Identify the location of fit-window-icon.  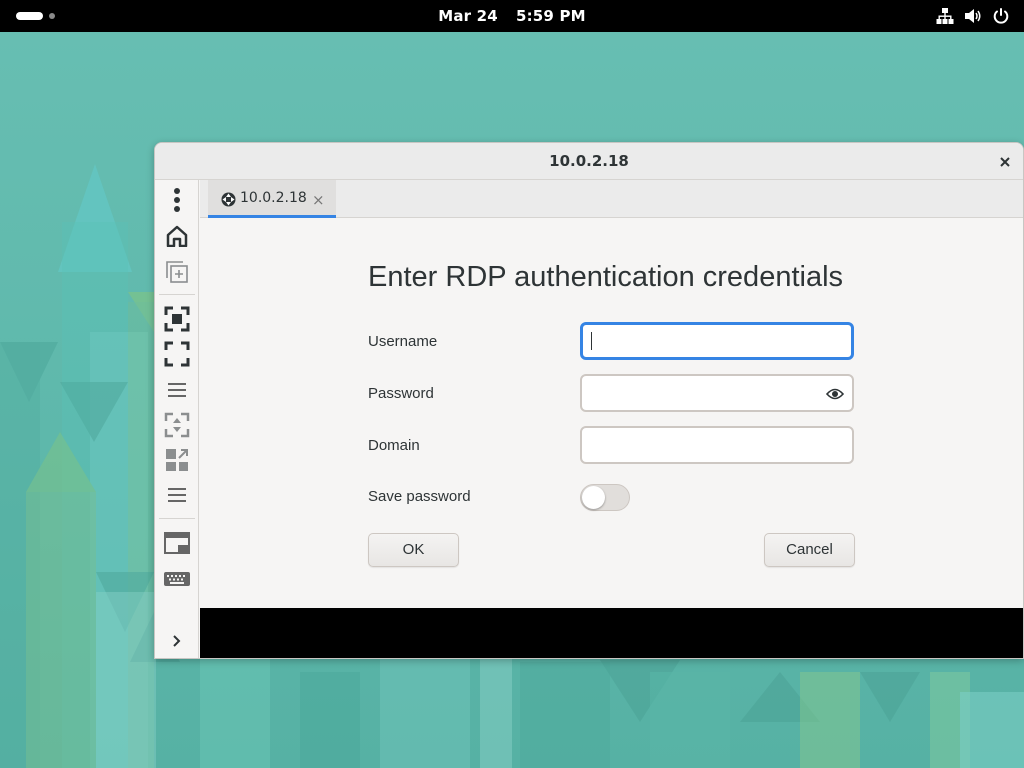
(177, 460).